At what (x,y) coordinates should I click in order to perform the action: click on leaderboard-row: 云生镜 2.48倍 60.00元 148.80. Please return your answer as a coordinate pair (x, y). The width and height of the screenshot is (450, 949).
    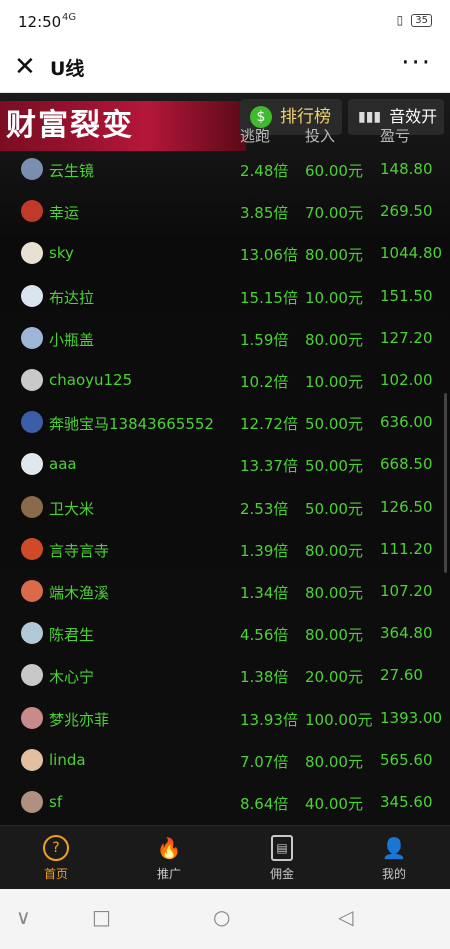
    Looking at the image, I should click on (225, 169).